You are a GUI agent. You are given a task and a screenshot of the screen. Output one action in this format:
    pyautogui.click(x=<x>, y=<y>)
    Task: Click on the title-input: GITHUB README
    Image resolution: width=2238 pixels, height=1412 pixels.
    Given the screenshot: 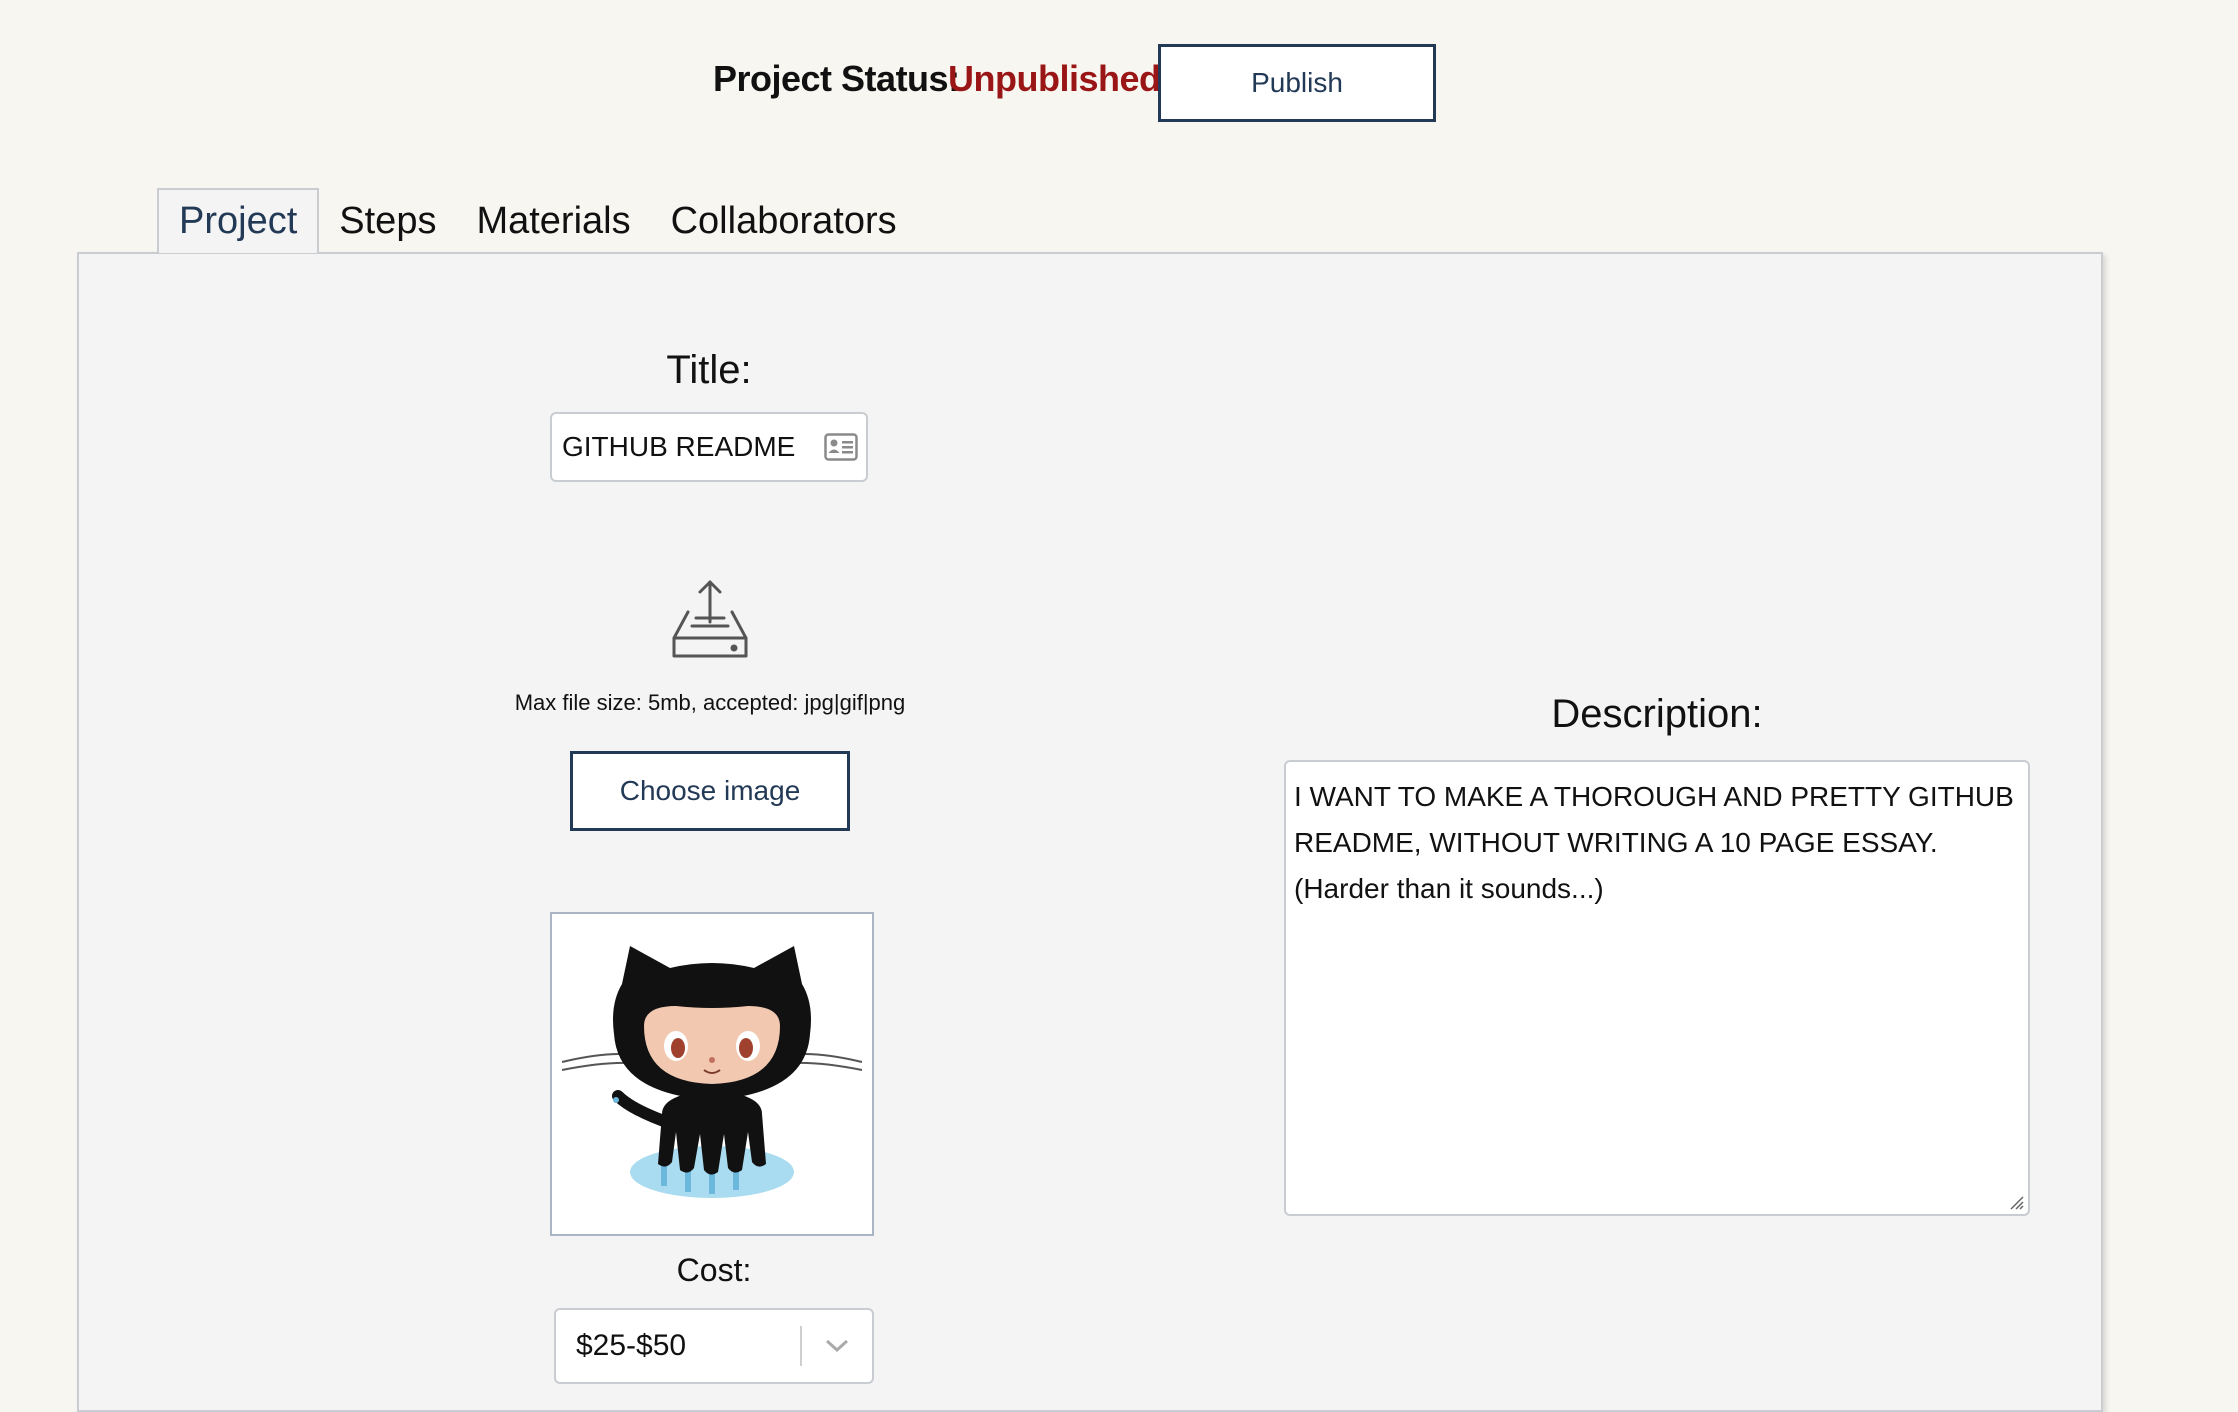 What is the action you would take?
    pyautogui.click(x=709, y=447)
    